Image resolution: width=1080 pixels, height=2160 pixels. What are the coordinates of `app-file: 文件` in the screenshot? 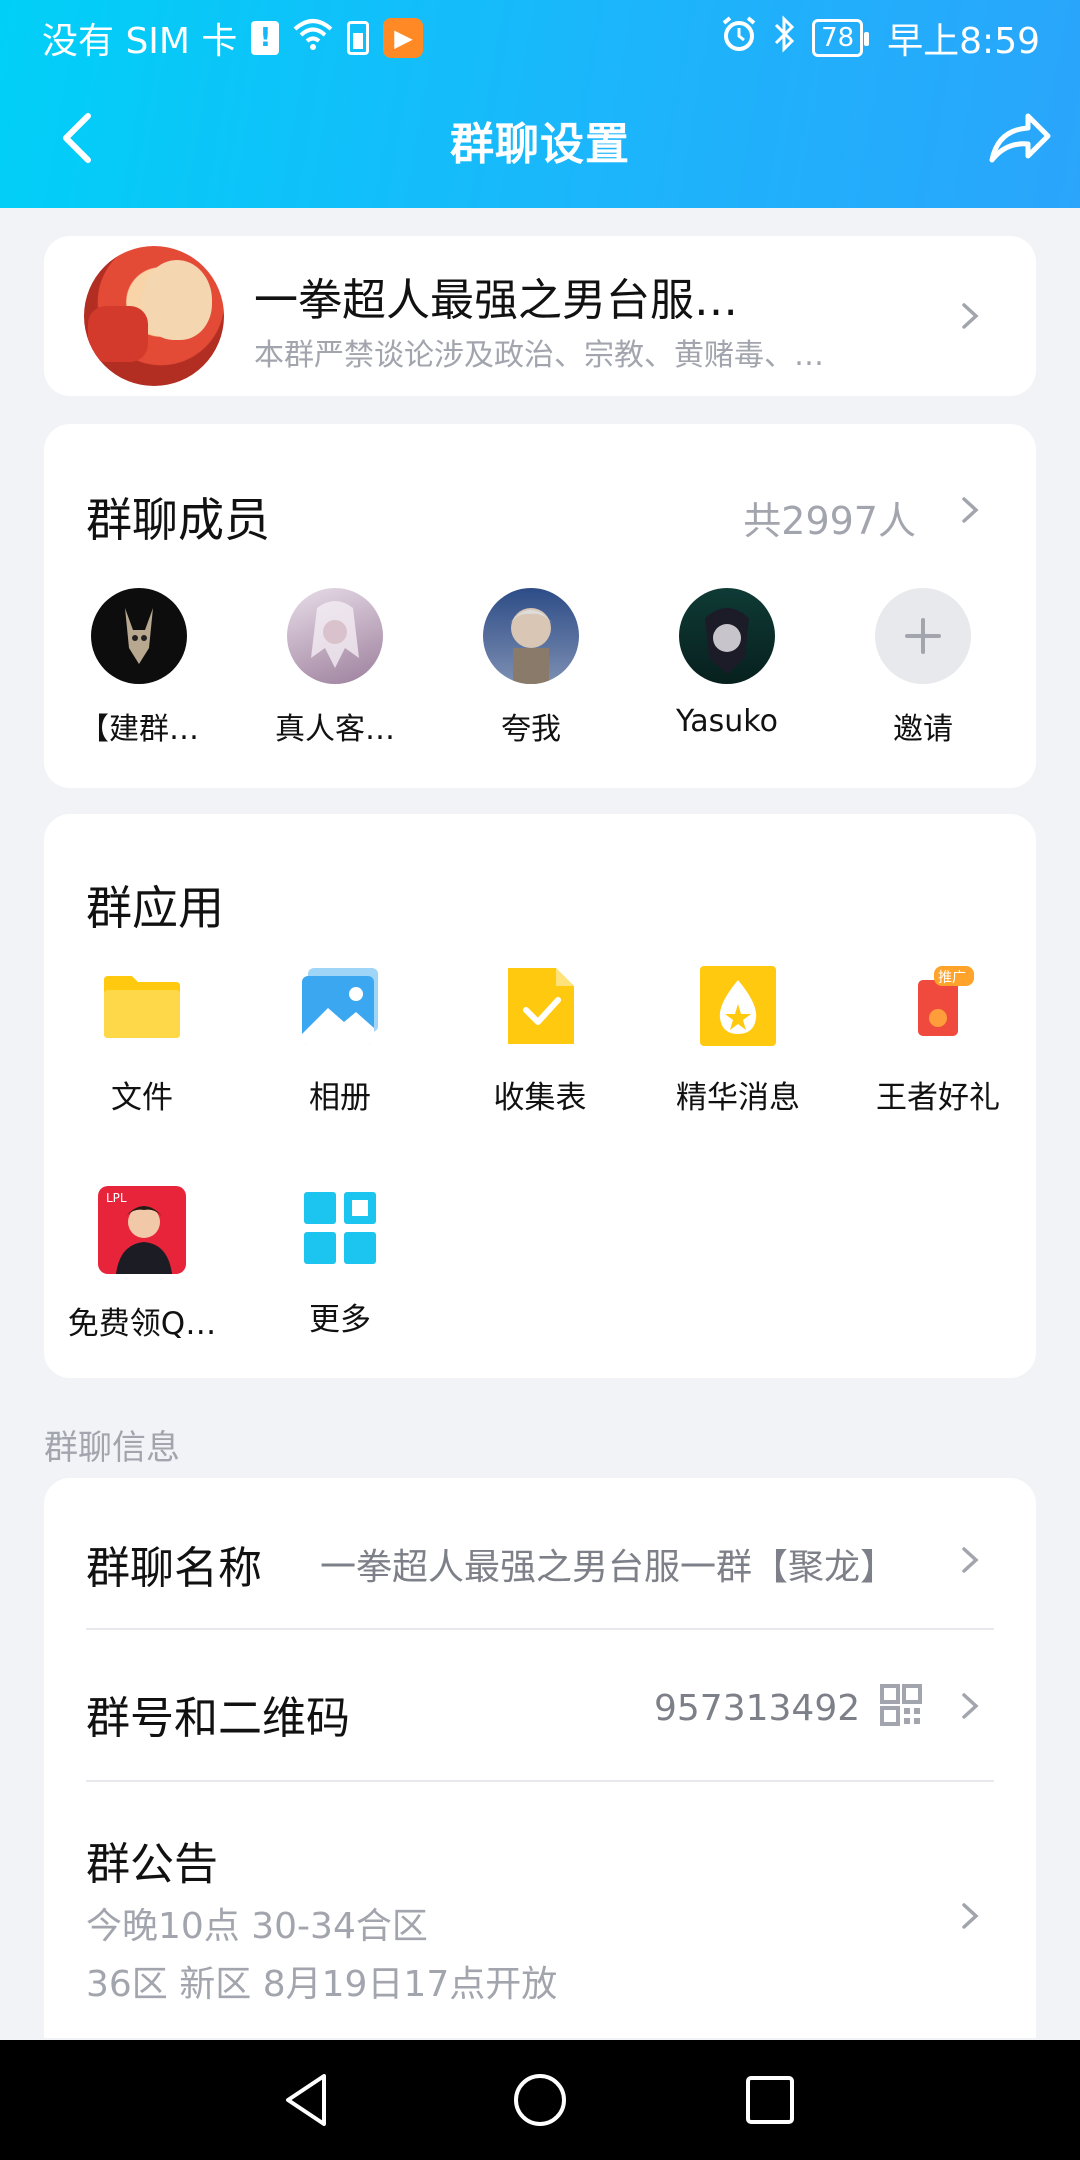 It's located at (142, 1040).